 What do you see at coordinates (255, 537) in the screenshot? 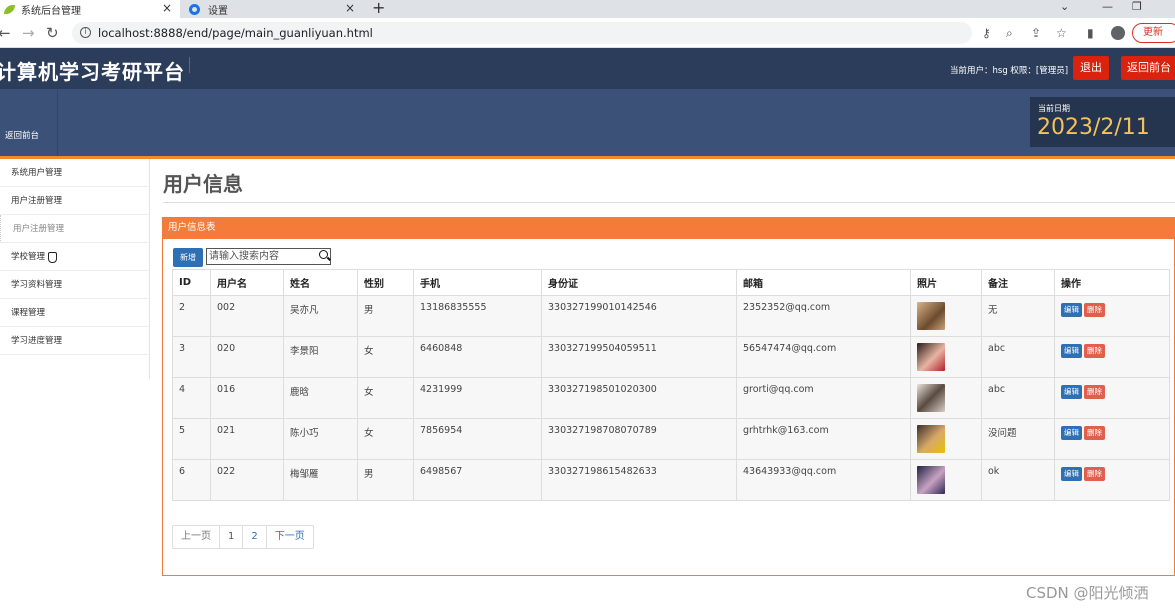
I see `page-2-button: 2` at bounding box center [255, 537].